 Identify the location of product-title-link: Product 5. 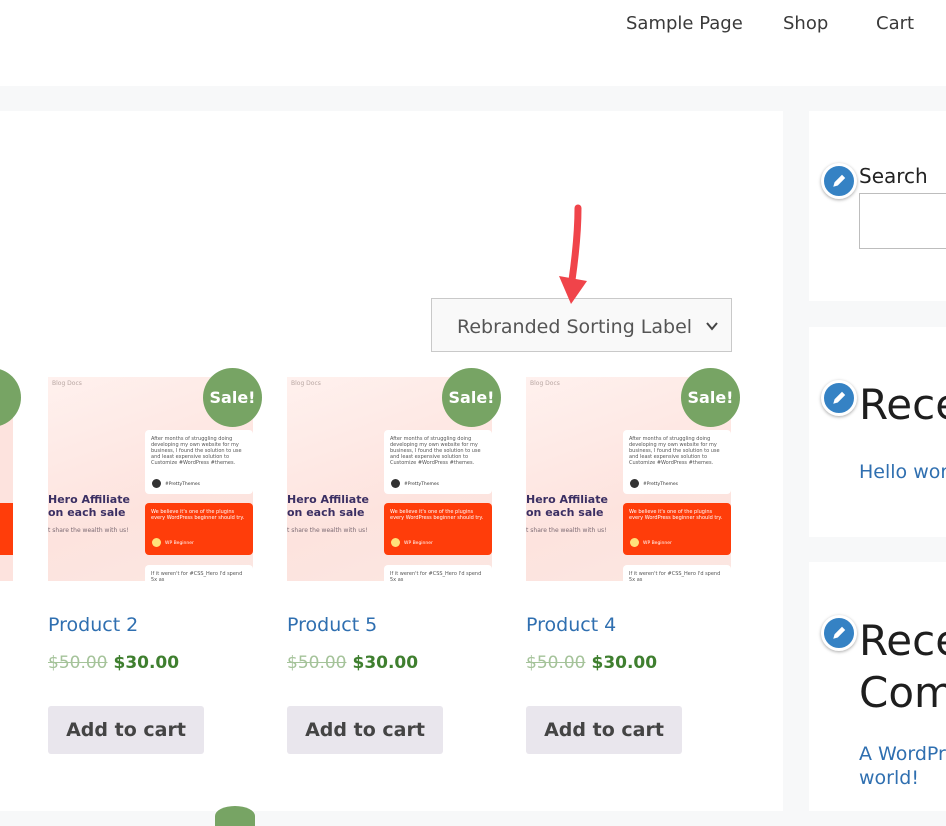
(332, 625).